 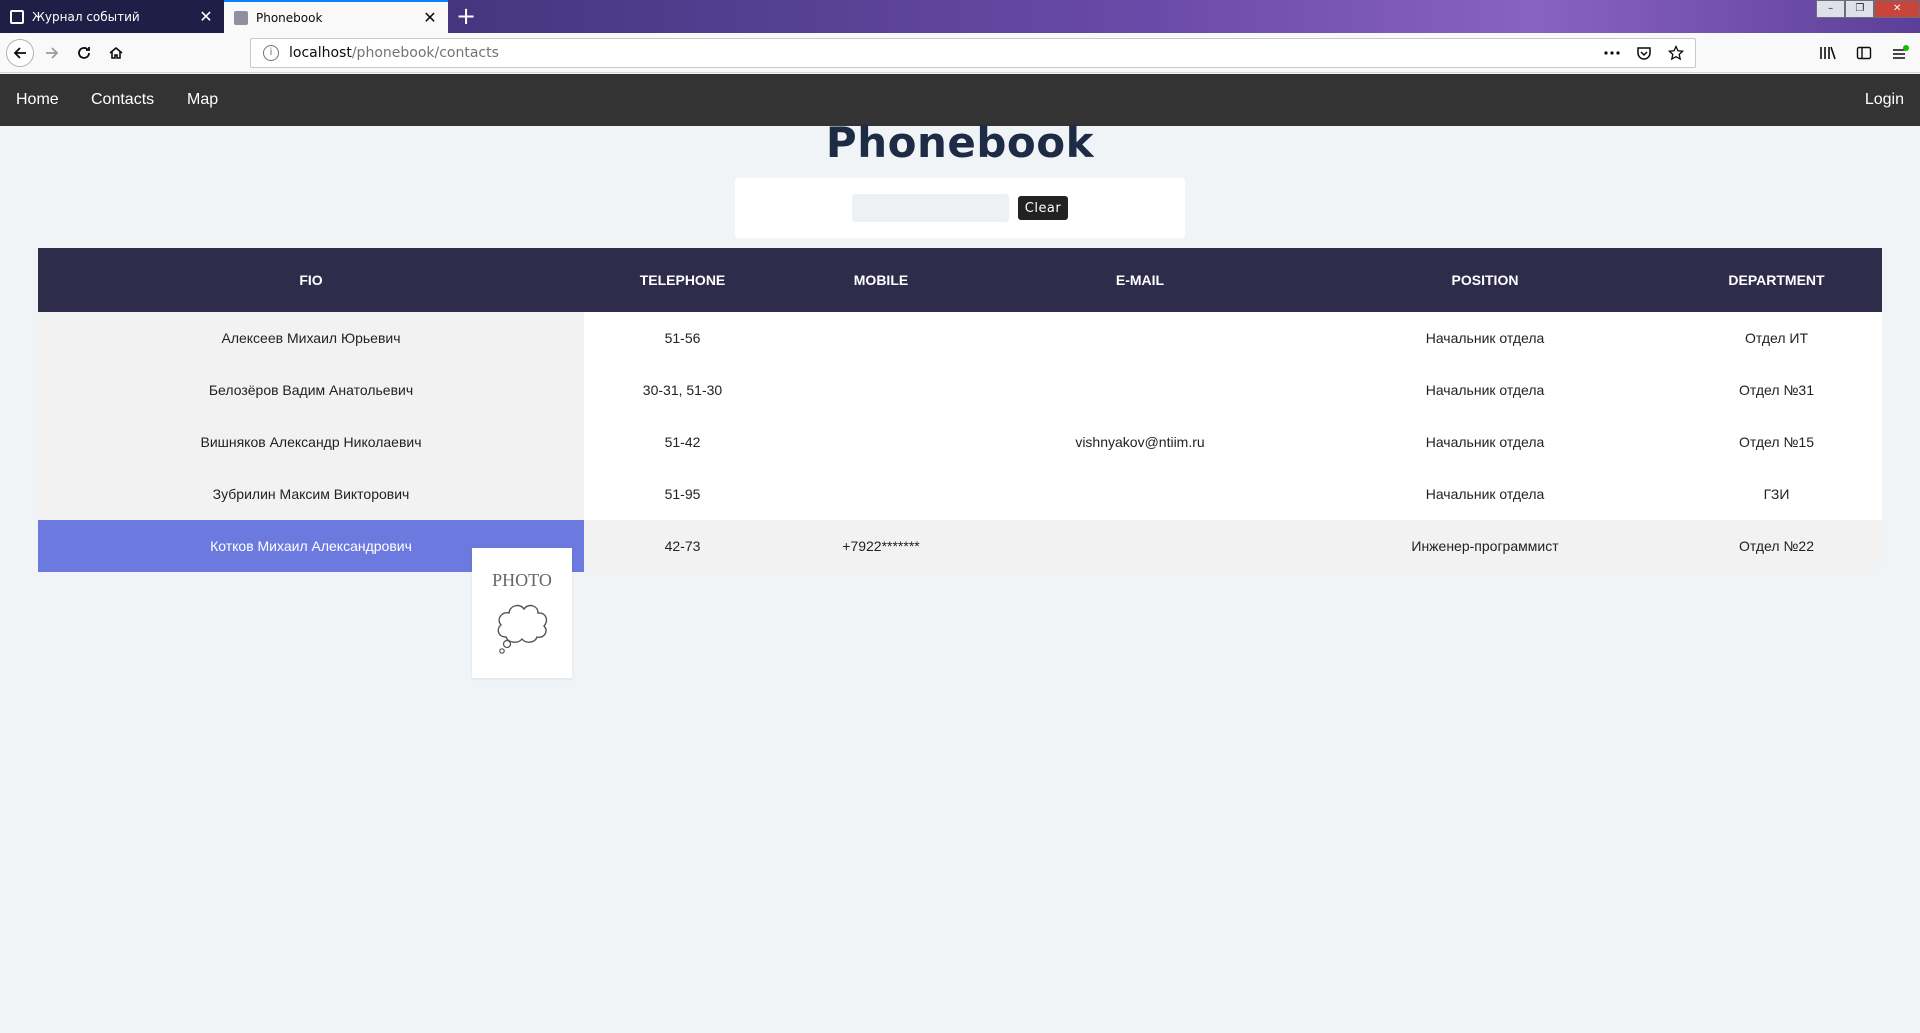 I want to click on url-host: localhost, so click(x=320, y=53).